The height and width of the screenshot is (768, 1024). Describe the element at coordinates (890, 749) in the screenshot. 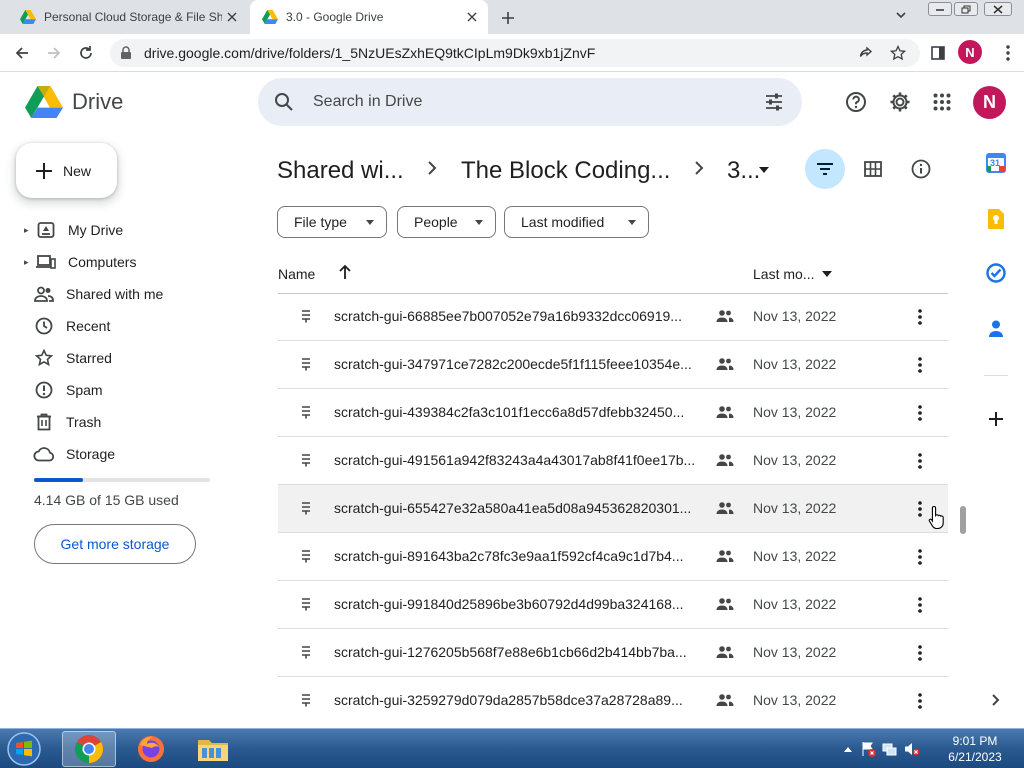

I see `network-icon` at that location.